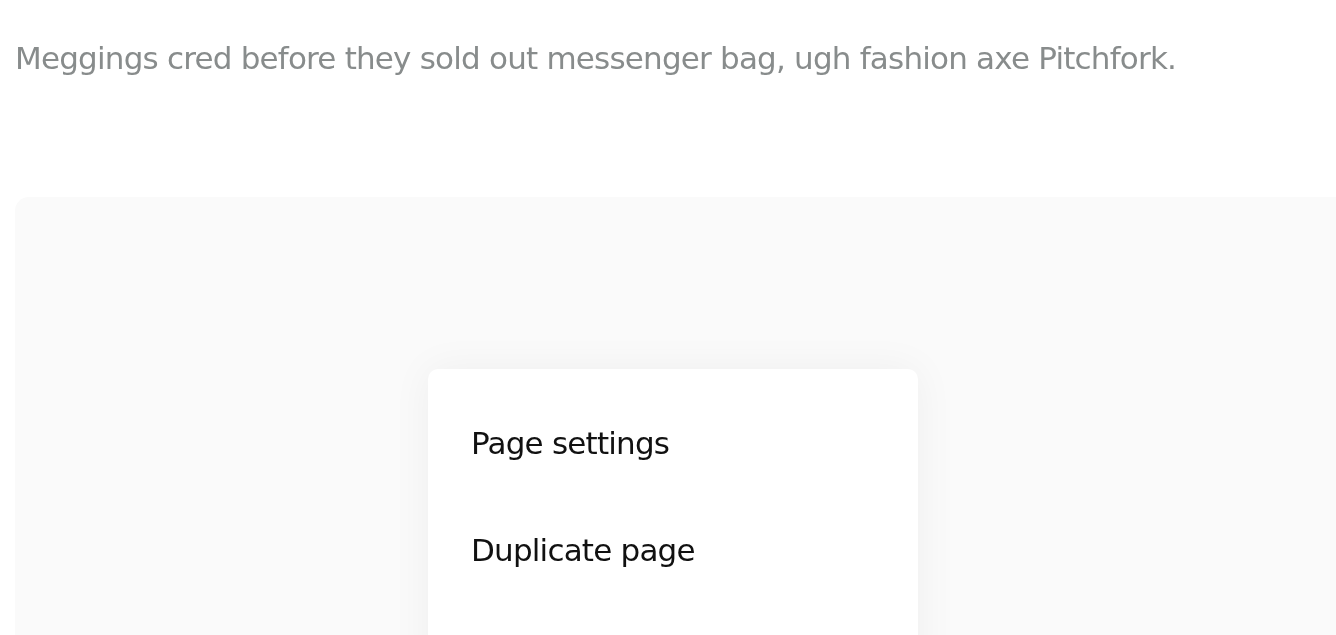 The height and width of the screenshot is (635, 1336). What do you see at coordinates (673, 579) in the screenshot?
I see `menu-item: Duplicate page` at bounding box center [673, 579].